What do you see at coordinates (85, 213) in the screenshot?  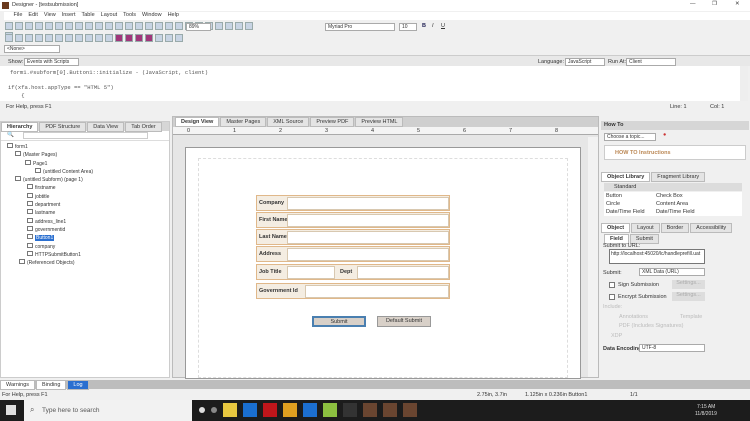 I see `tree-item: lastname` at bounding box center [85, 213].